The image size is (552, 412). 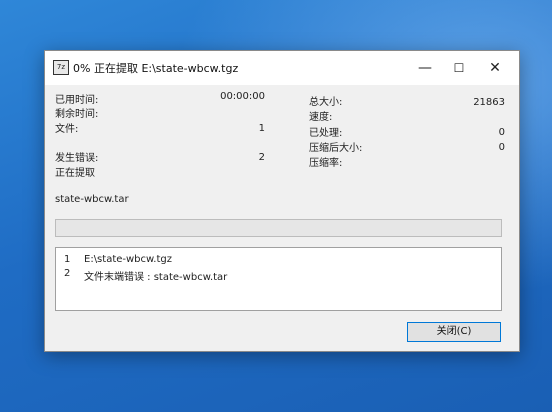 What do you see at coordinates (501, 132) in the screenshot?
I see `processed-value: 0` at bounding box center [501, 132].